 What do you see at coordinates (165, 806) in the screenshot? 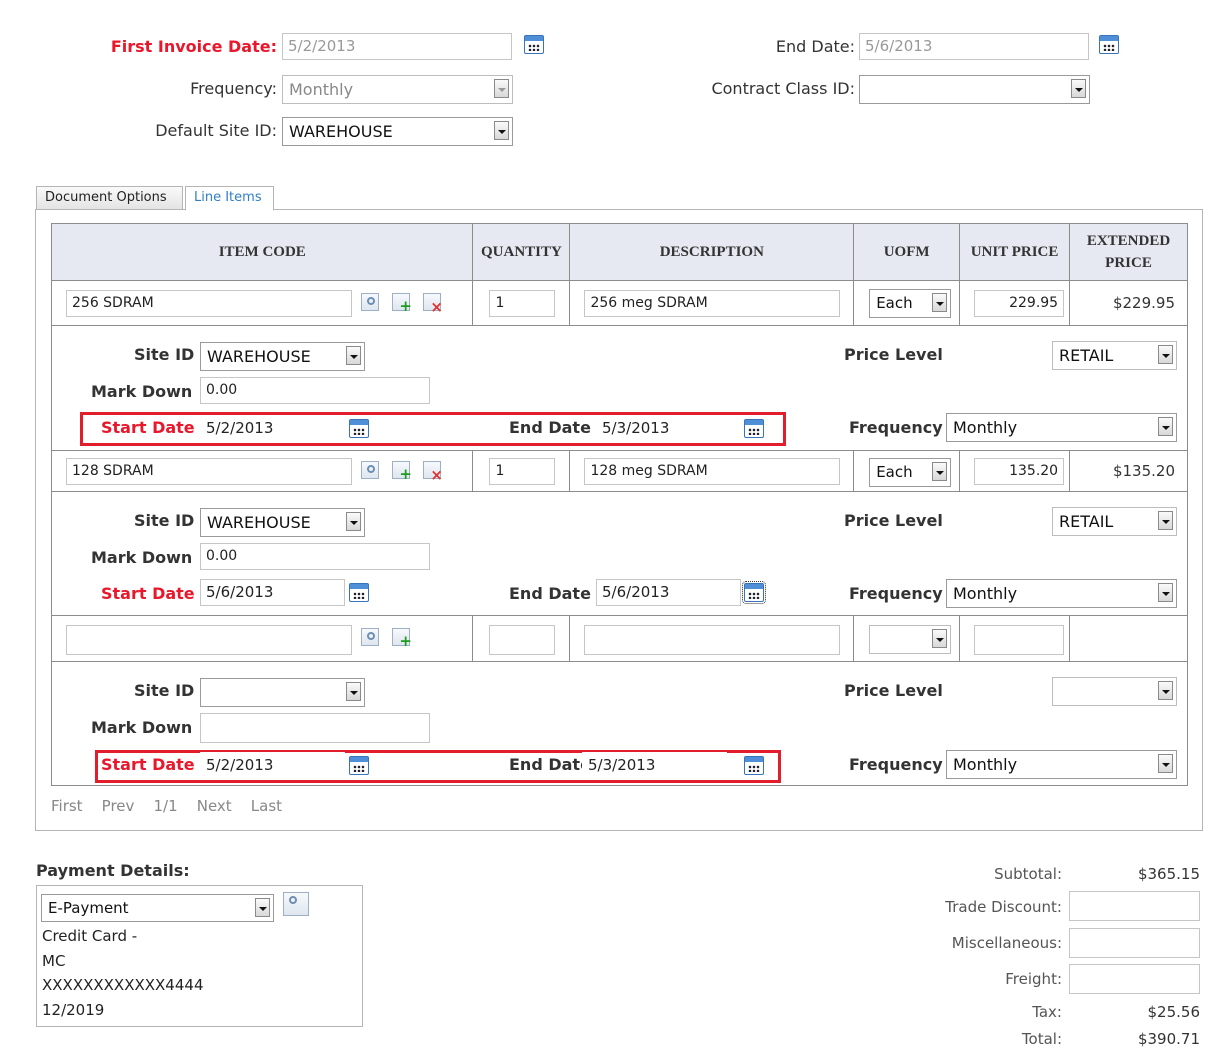
I see `pager-page: 1/1` at bounding box center [165, 806].